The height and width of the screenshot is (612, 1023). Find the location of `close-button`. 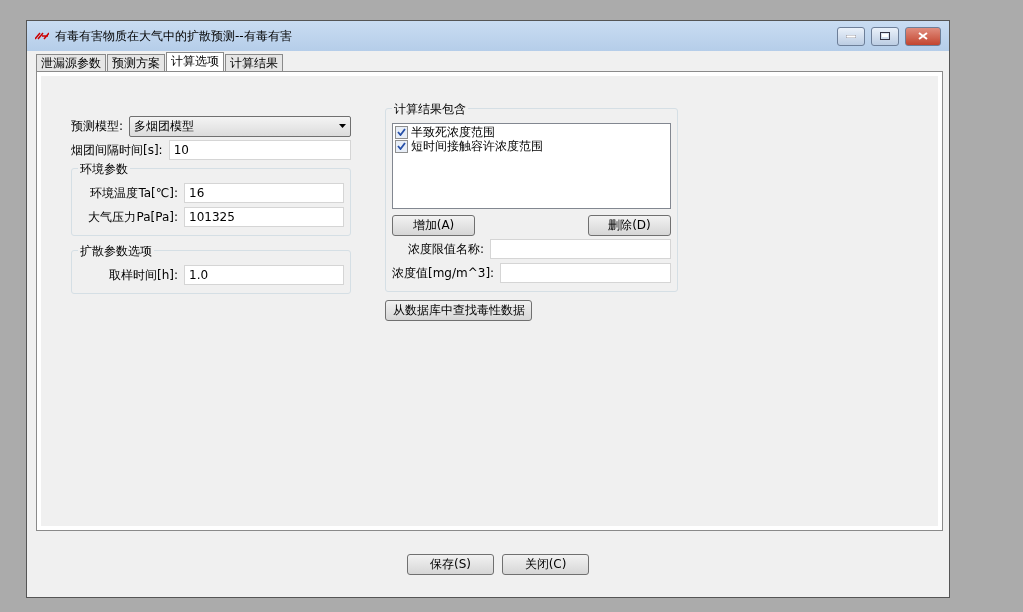

close-button is located at coordinates (923, 36).